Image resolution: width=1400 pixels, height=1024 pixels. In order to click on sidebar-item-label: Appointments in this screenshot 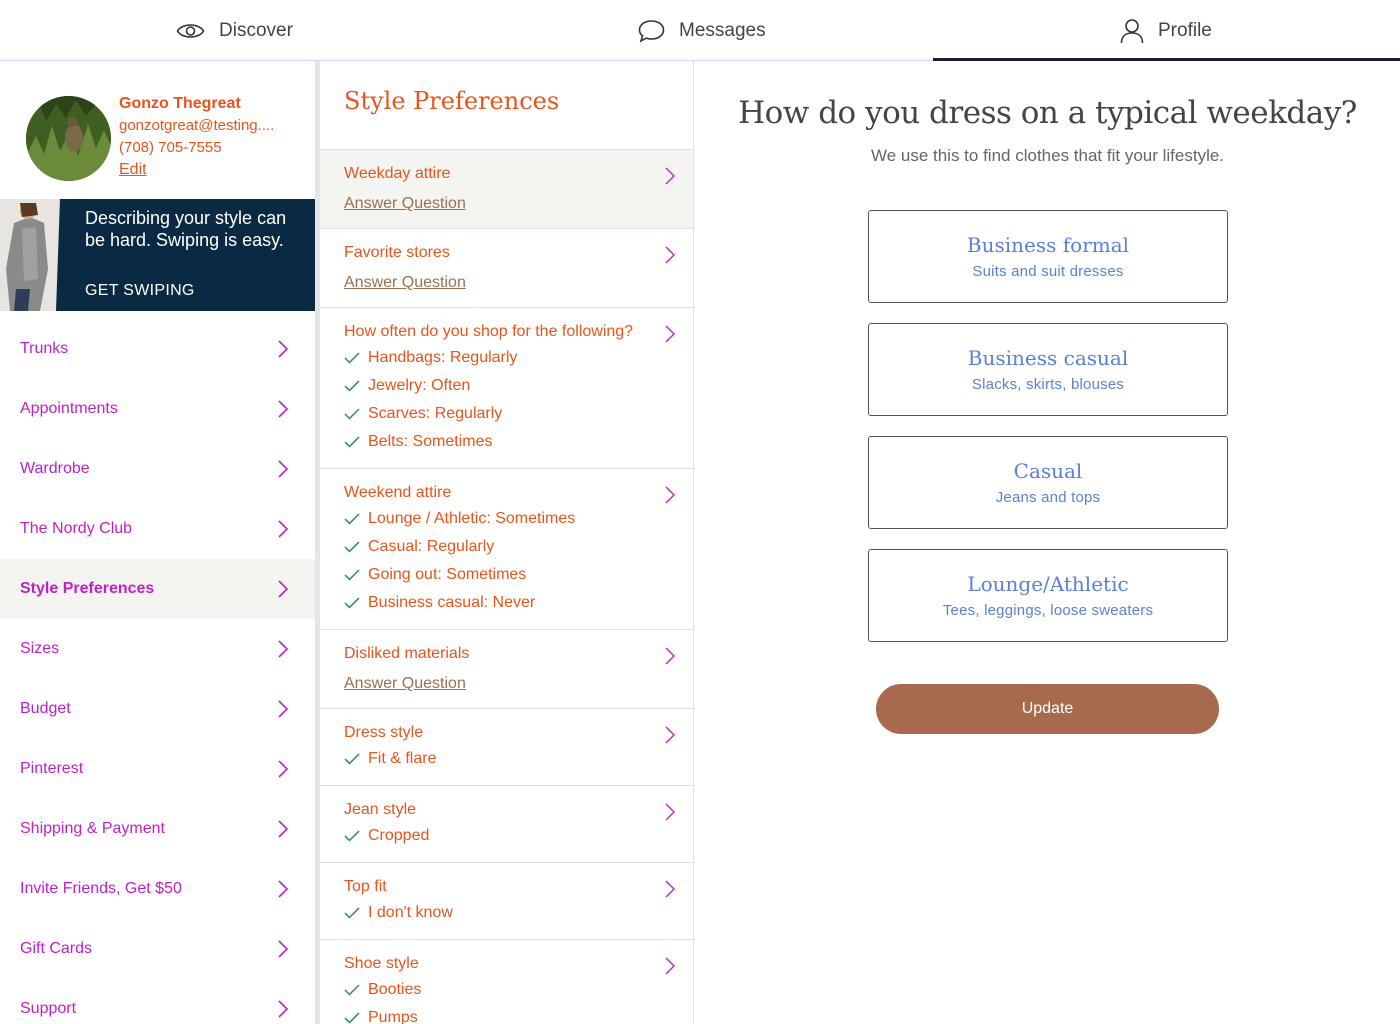, I will do `click(69, 408)`.